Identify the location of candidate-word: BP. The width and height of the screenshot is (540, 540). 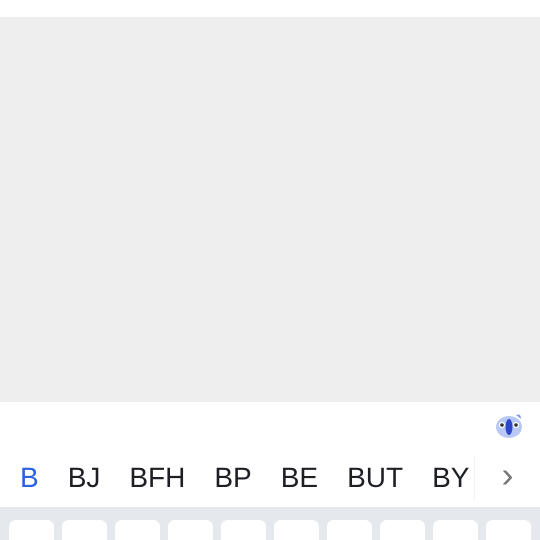
(233, 478).